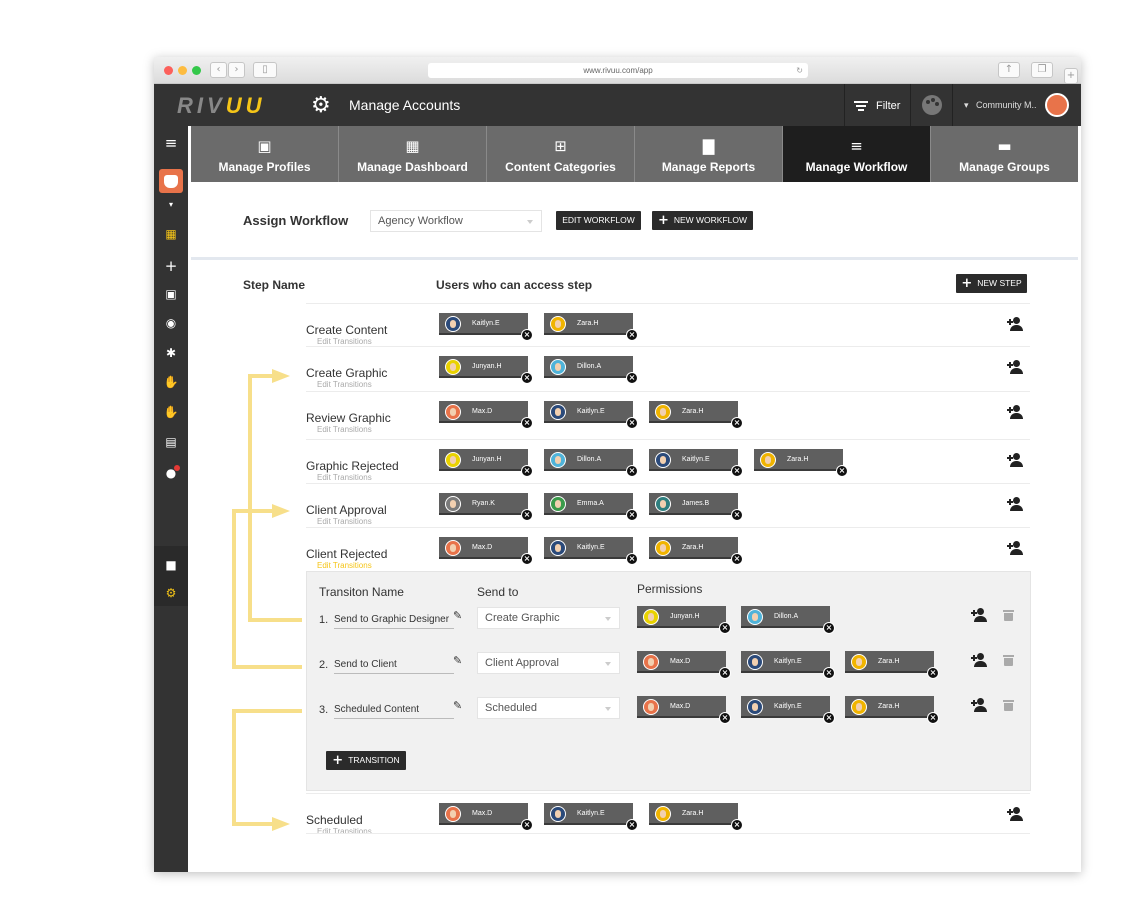 The width and height of the screenshot is (1141, 909). Describe the element at coordinates (267, 589) in the screenshot. I see `arrow-line-client` at that location.